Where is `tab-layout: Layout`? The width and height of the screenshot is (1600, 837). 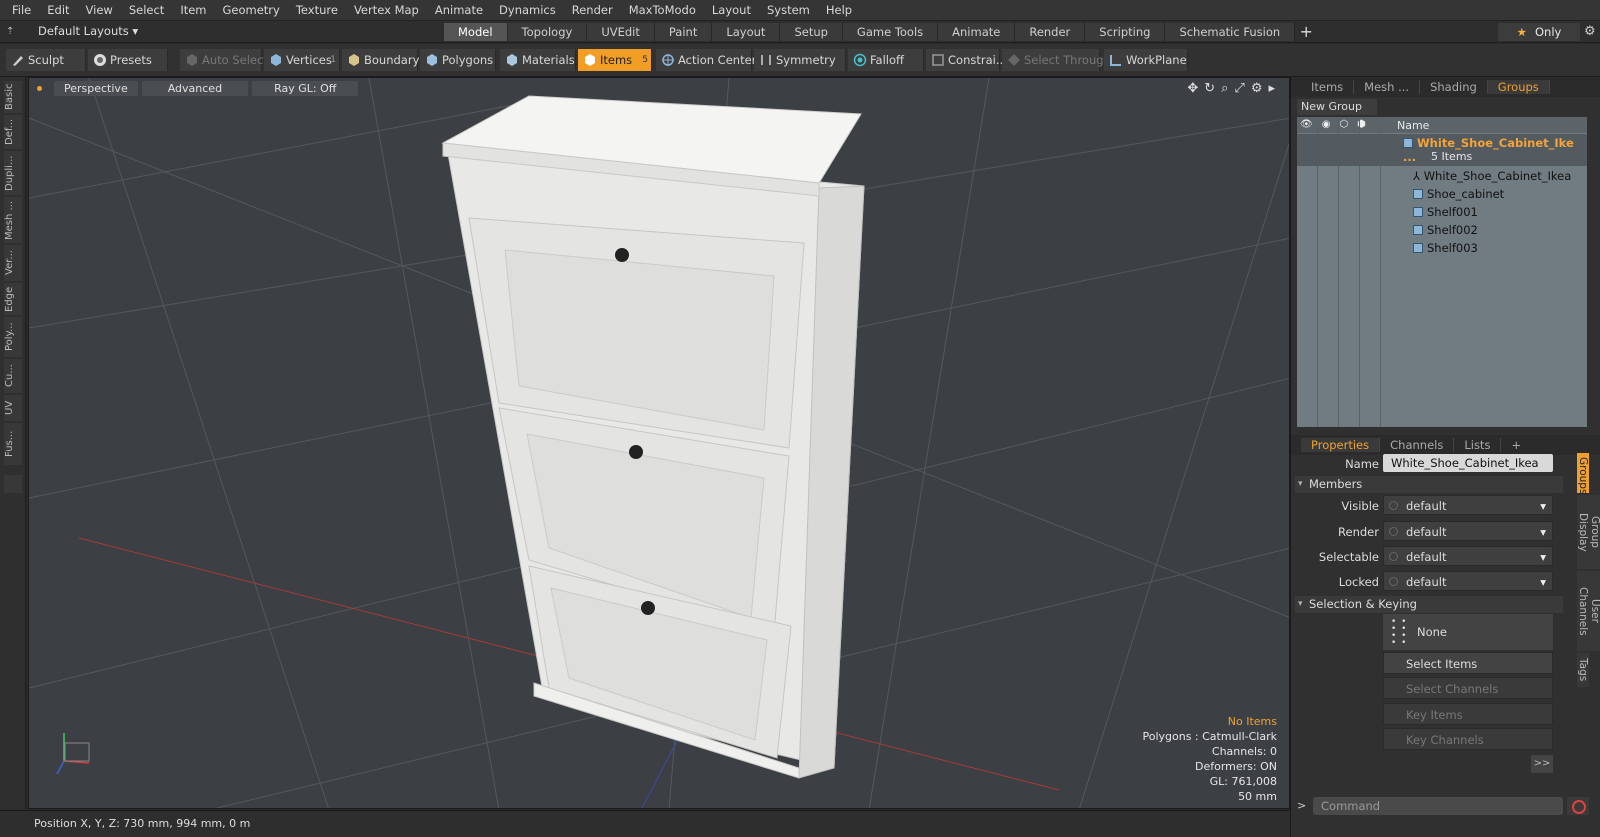
tab-layout: Layout is located at coordinates (746, 32).